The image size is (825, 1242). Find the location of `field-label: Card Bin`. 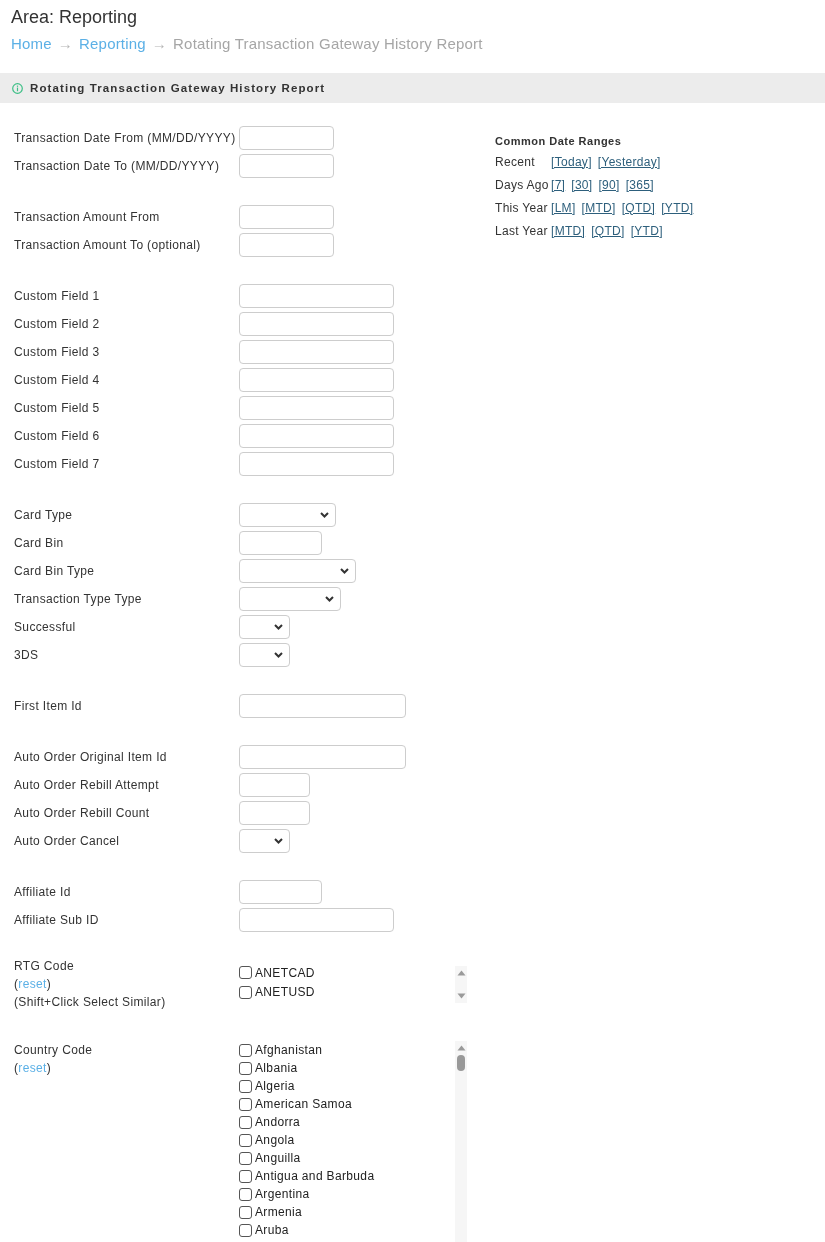

field-label: Card Bin is located at coordinates (39, 543).